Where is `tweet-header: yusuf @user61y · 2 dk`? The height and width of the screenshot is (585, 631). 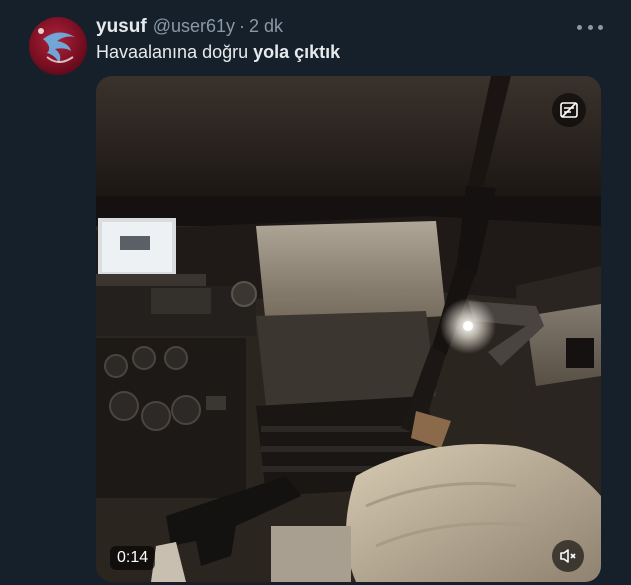 tweet-header: yusuf @user61y · 2 dk is located at coordinates (189, 28).